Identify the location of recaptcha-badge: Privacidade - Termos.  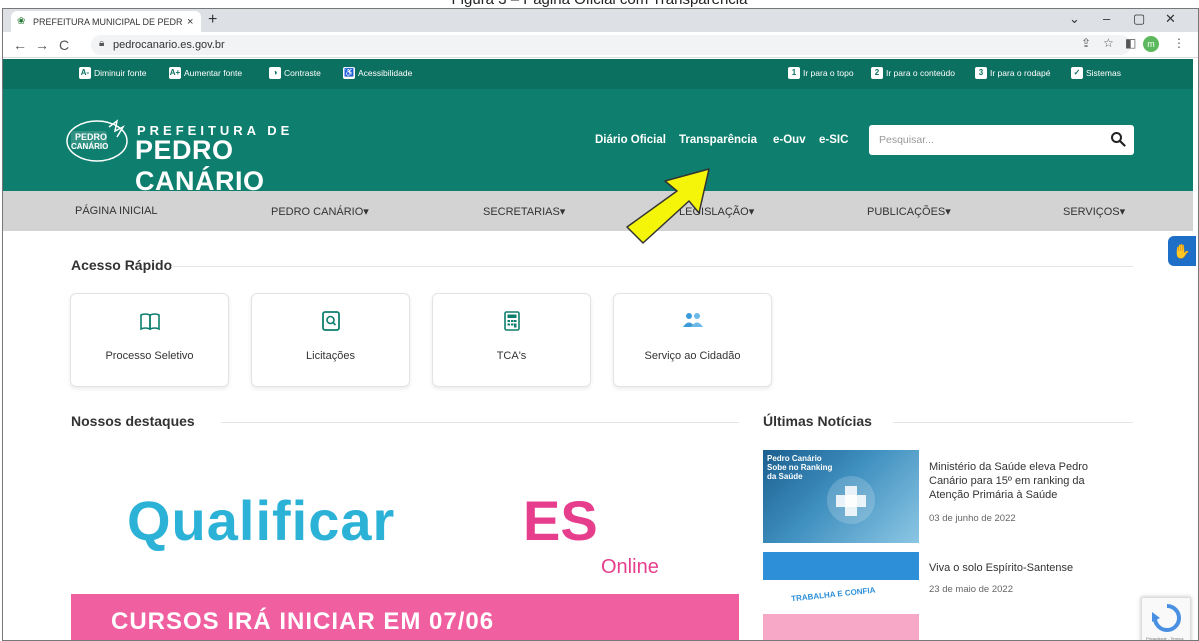
(1166, 619).